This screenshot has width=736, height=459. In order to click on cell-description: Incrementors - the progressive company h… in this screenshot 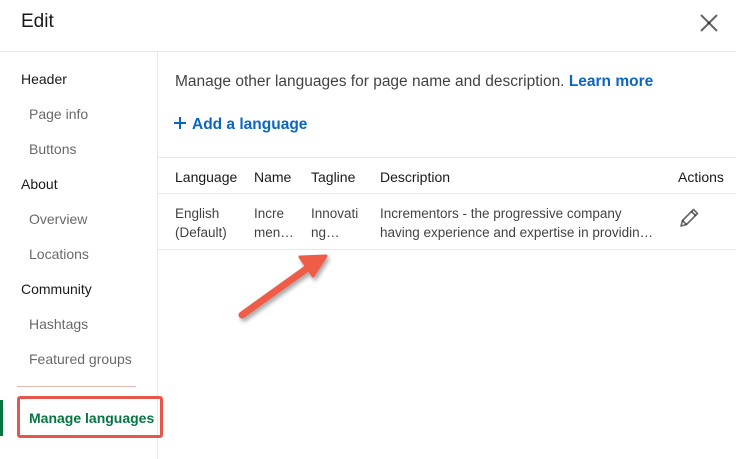, I will do `click(516, 223)`.